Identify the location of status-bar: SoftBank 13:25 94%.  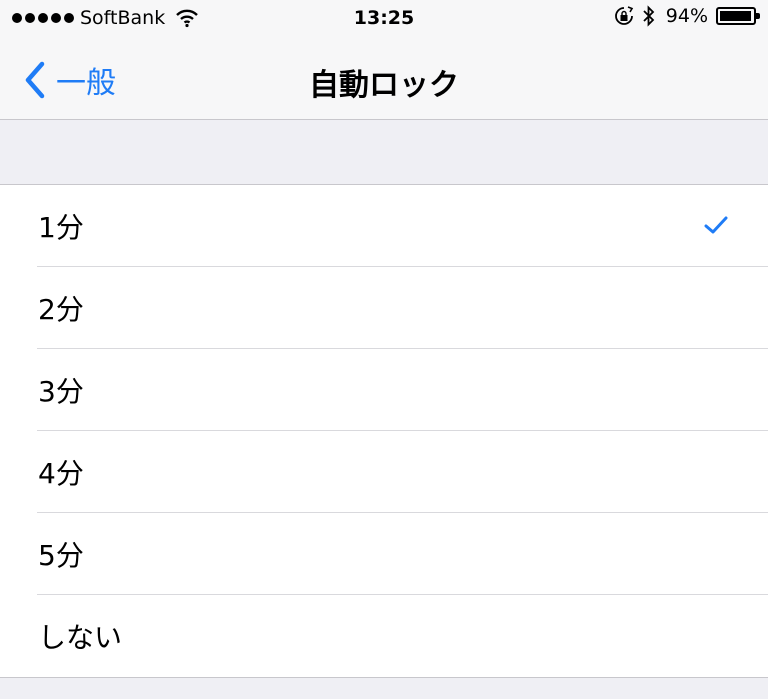
(384, 20).